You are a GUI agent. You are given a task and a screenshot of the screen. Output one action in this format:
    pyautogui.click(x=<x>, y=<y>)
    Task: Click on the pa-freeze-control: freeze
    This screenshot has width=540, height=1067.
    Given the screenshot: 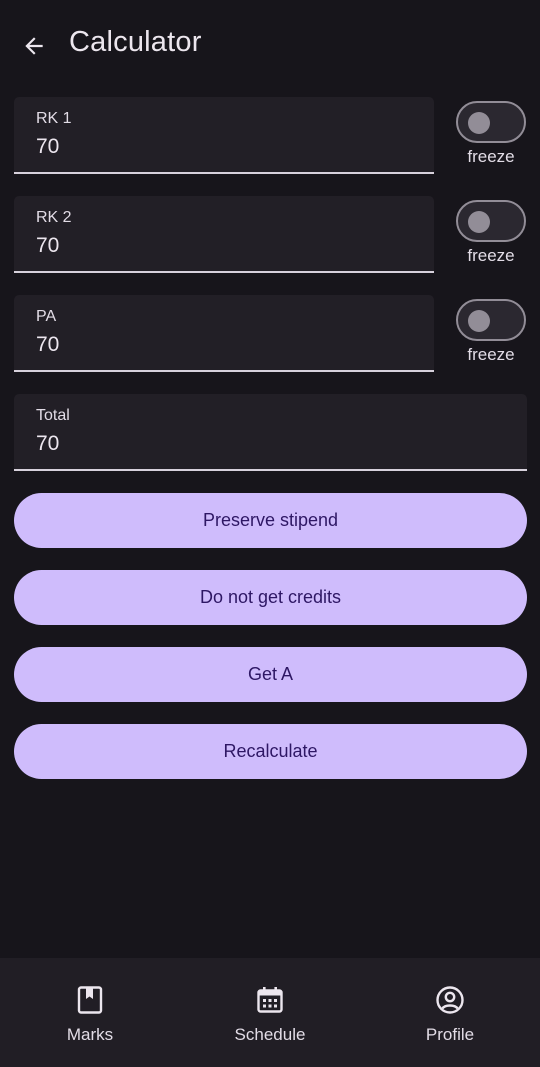 What is the action you would take?
    pyautogui.click(x=491, y=330)
    